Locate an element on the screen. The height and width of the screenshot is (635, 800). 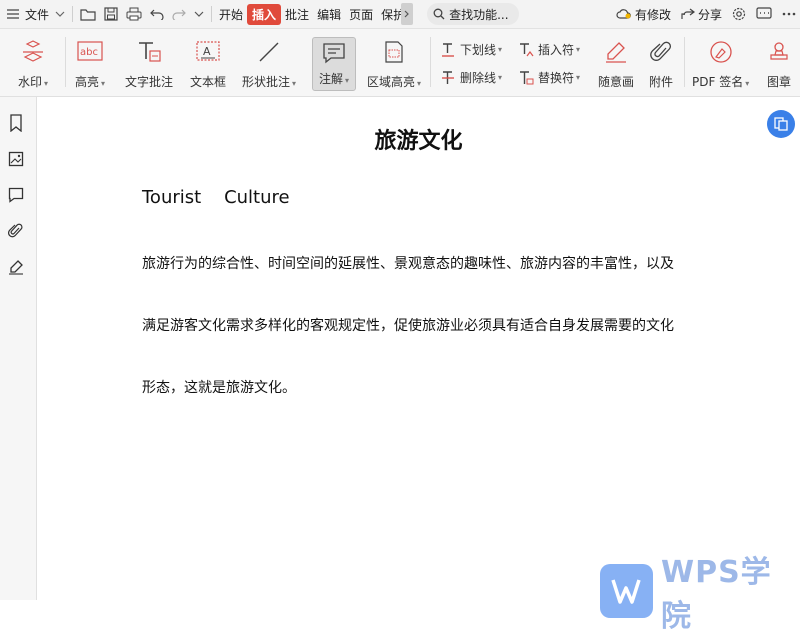
text-comment-label: 文字批注 is located at coordinates (149, 82).